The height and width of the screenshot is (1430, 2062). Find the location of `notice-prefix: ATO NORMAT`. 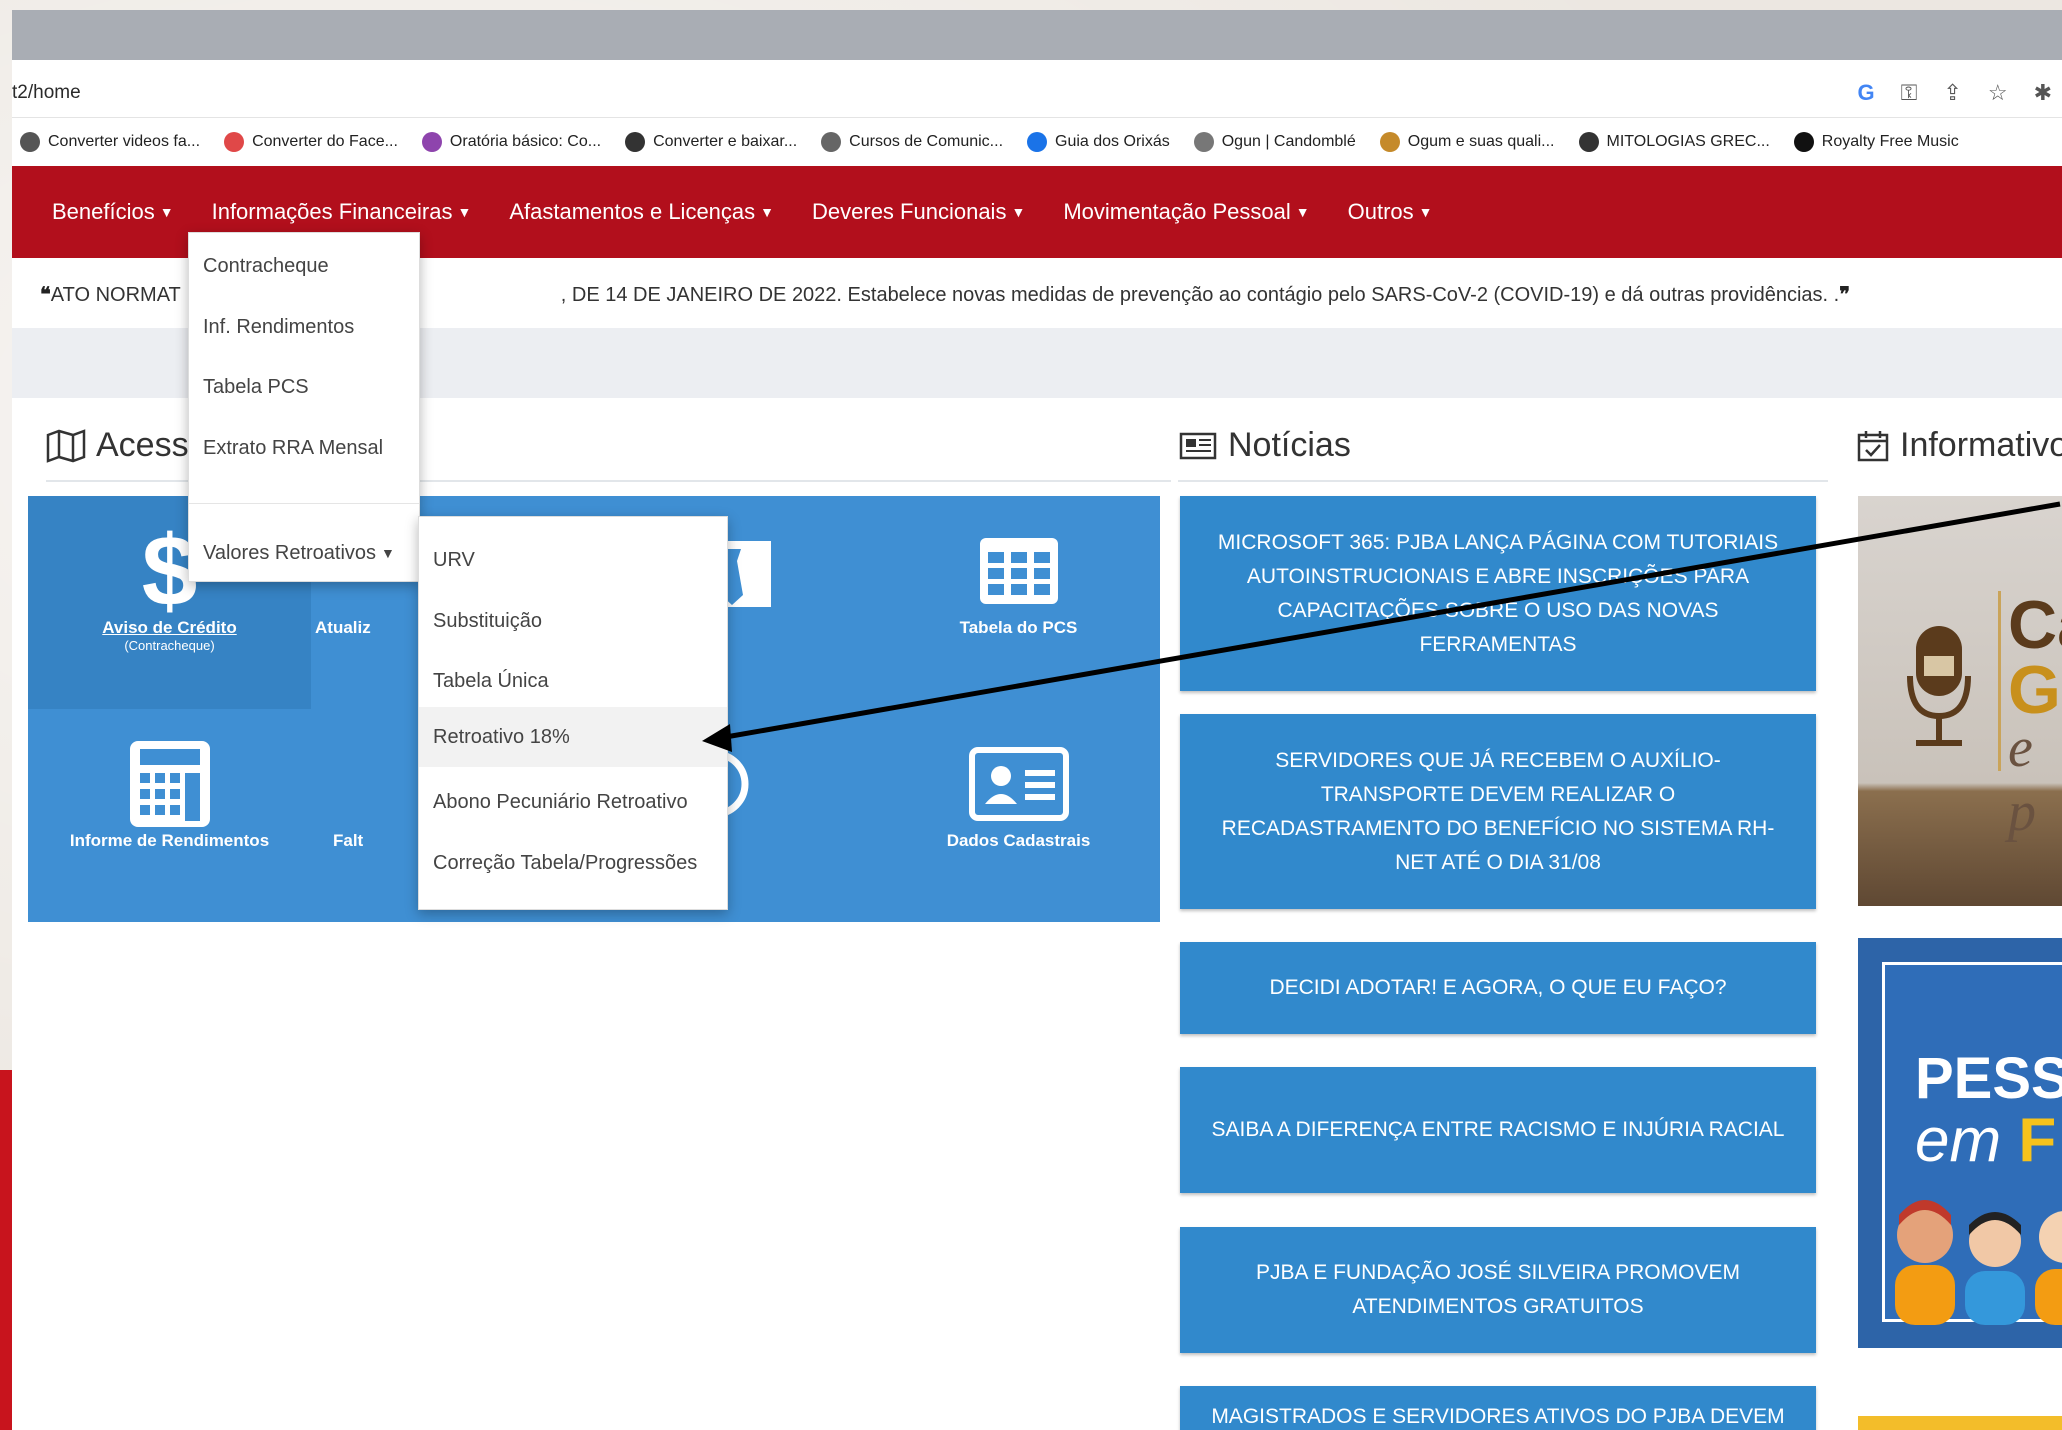

notice-prefix: ATO NORMAT is located at coordinates (115, 295).